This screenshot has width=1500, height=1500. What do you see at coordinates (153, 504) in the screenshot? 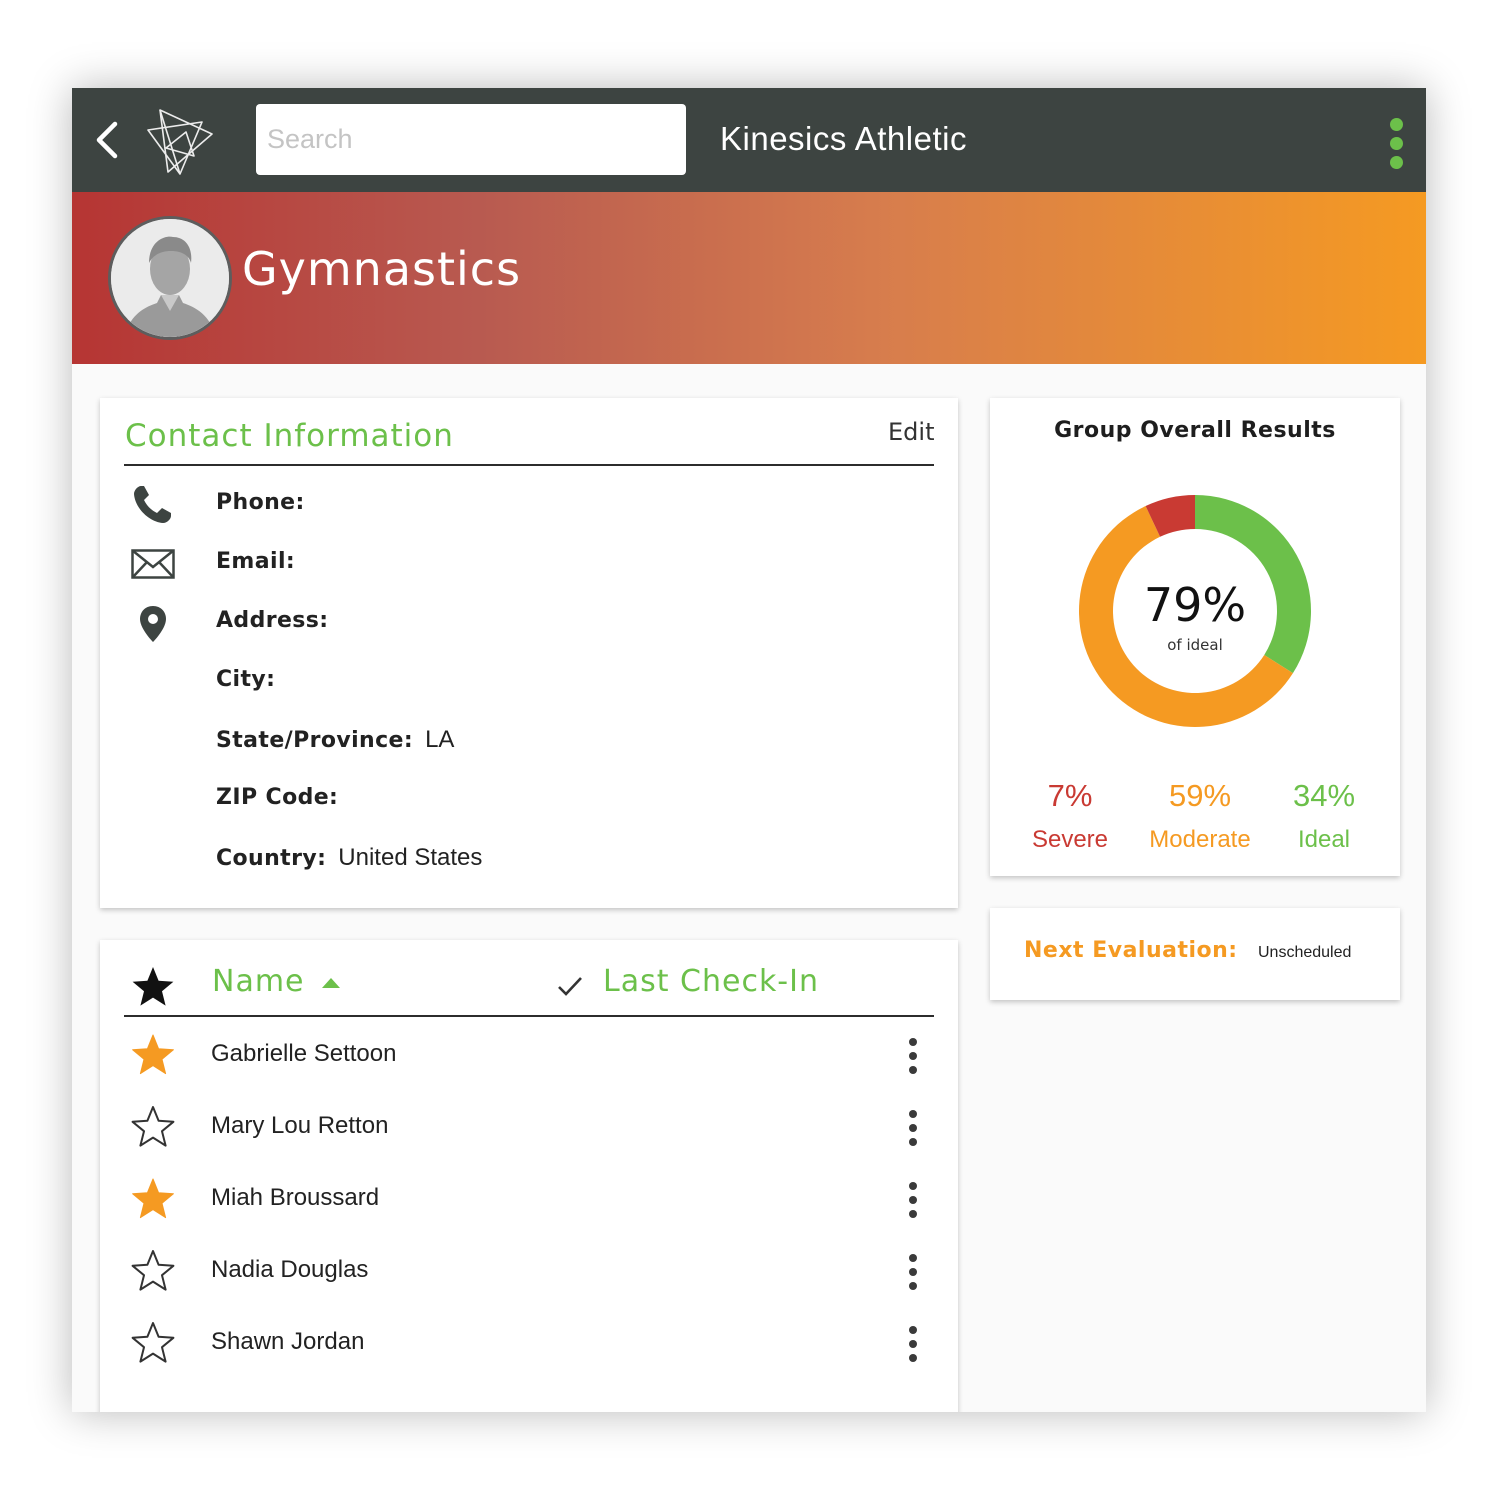
I see `phone-icon` at bounding box center [153, 504].